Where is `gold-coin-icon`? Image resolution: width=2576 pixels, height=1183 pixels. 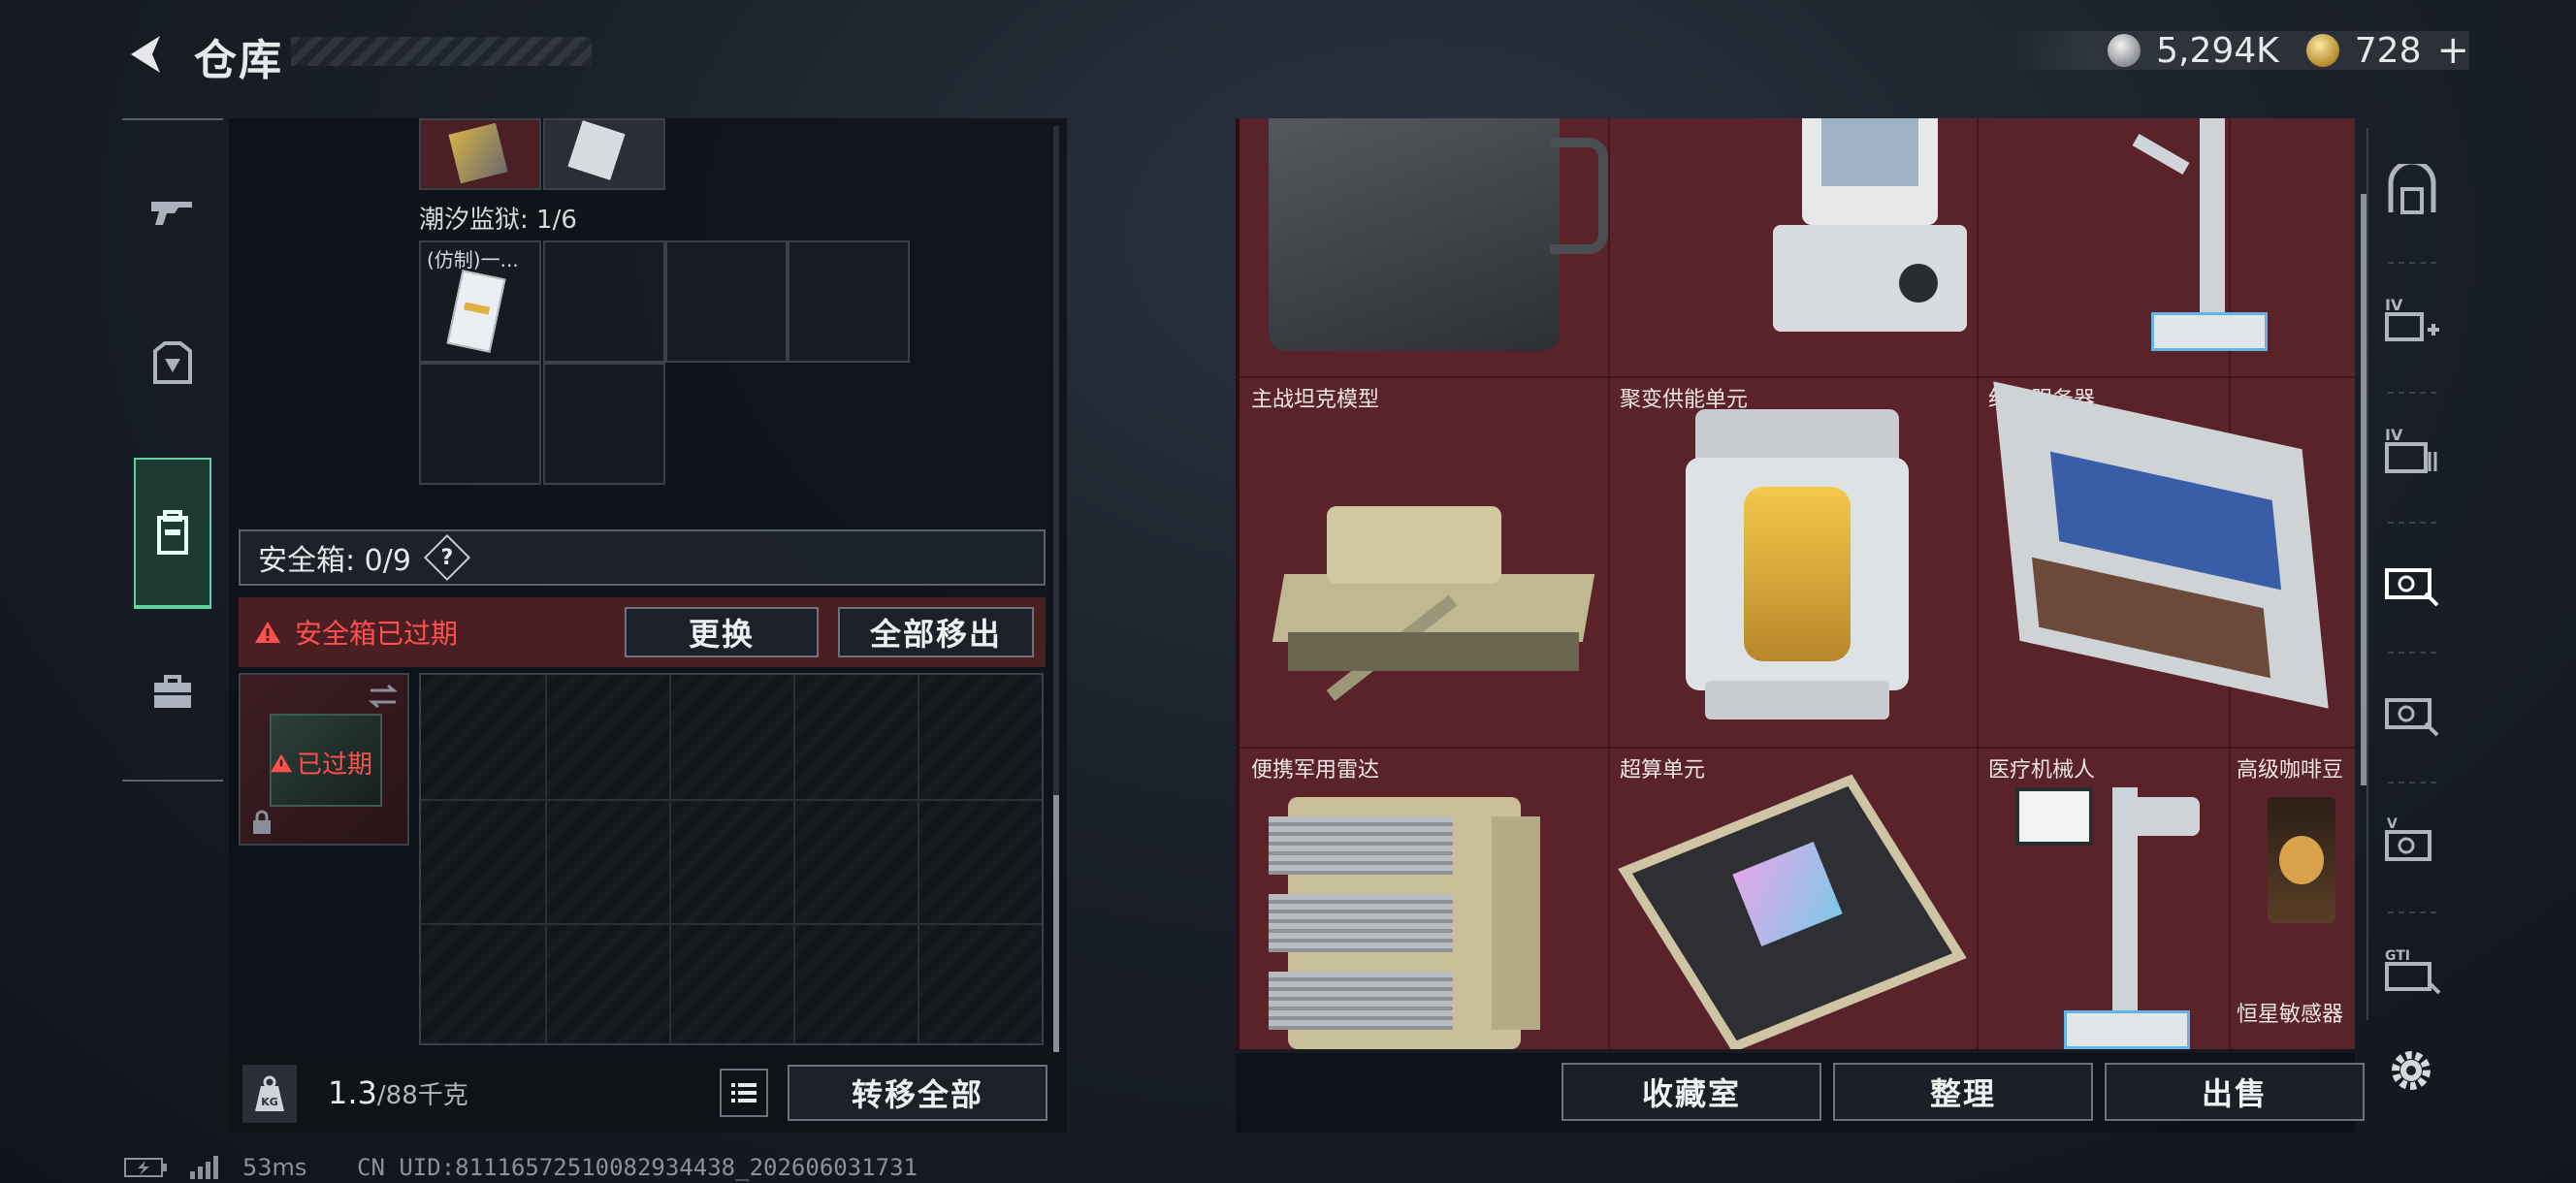 gold-coin-icon is located at coordinates (2322, 50).